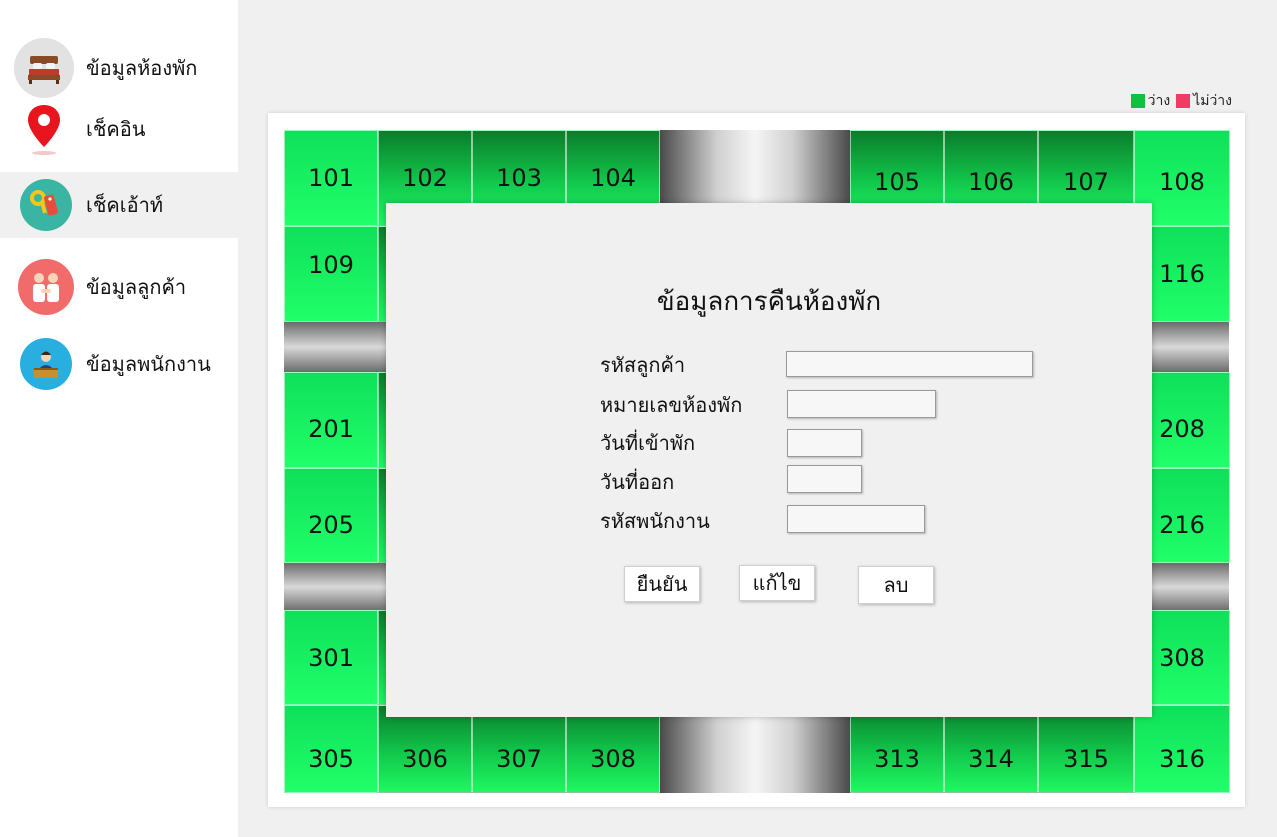 The image size is (1277, 837). Describe the element at coordinates (46, 364) in the screenshot. I see `receptionist-icon` at that location.